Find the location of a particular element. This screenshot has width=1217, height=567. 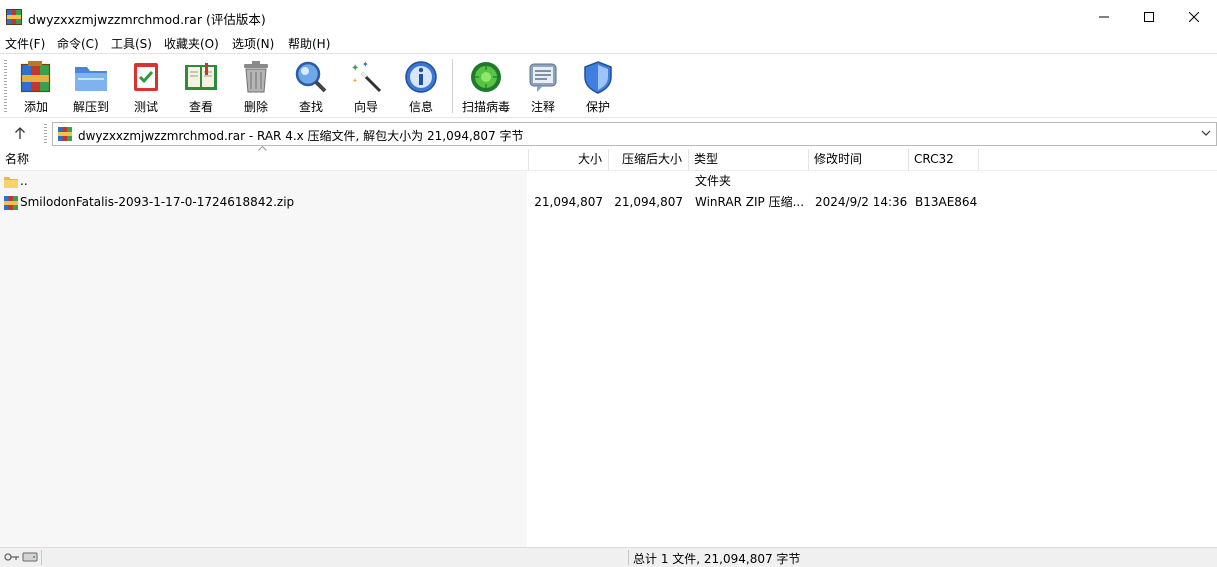

zip-archive-icon is located at coordinates (11, 203).